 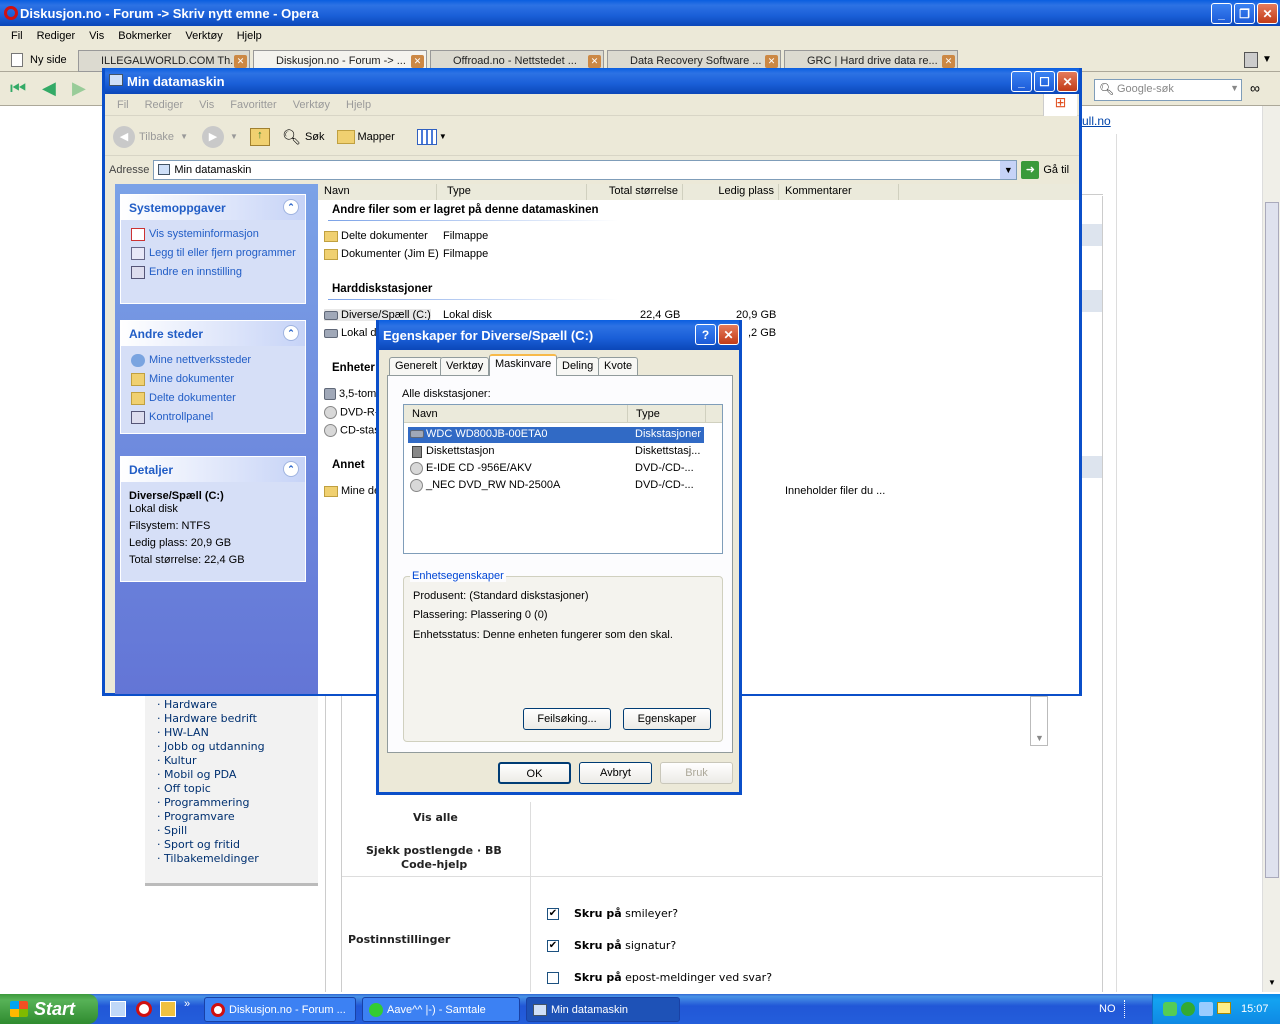 What do you see at coordinates (615, 773) in the screenshot?
I see `cancel-button: Avbryt` at bounding box center [615, 773].